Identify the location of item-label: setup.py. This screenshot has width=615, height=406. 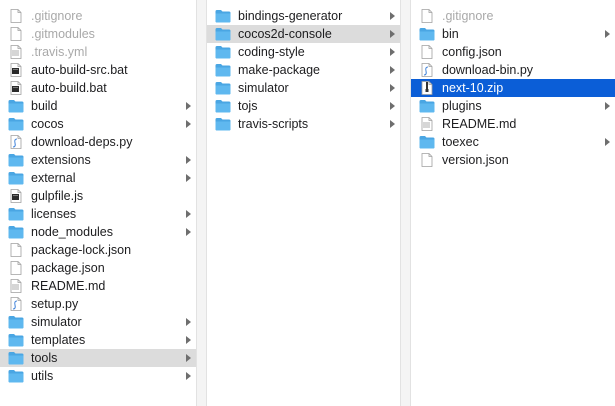
(55, 304).